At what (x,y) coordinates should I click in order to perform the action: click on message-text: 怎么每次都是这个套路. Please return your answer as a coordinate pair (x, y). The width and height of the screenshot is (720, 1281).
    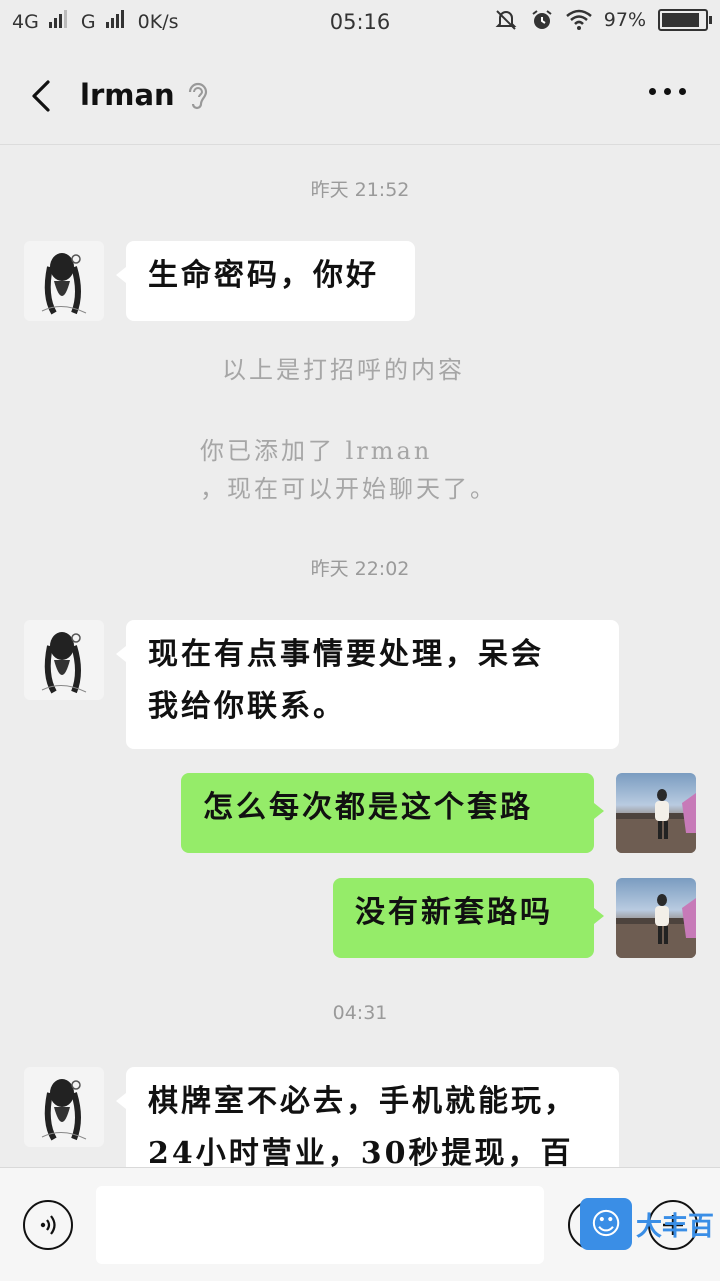
    Looking at the image, I should click on (368, 807).